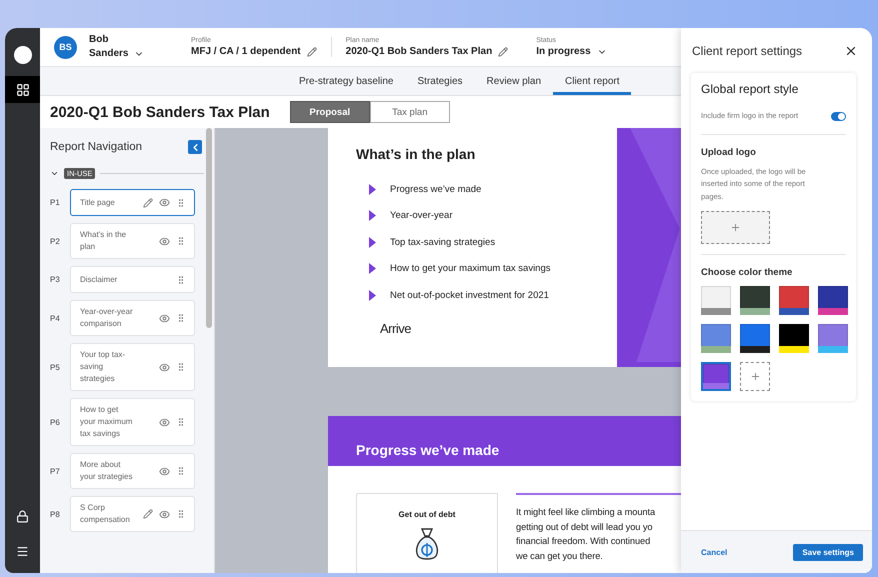 This screenshot has width=878, height=577. Describe the element at coordinates (132, 471) in the screenshot. I see `navigation-item: More about your strategies` at that location.